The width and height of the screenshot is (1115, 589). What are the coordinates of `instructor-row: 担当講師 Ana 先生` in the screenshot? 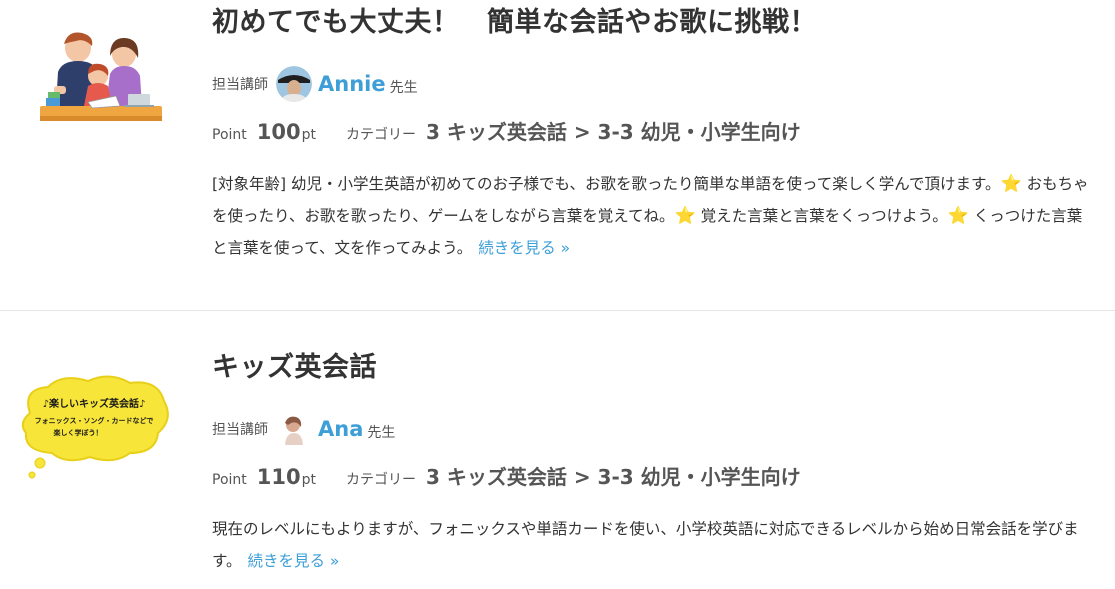 It's located at (653, 429).